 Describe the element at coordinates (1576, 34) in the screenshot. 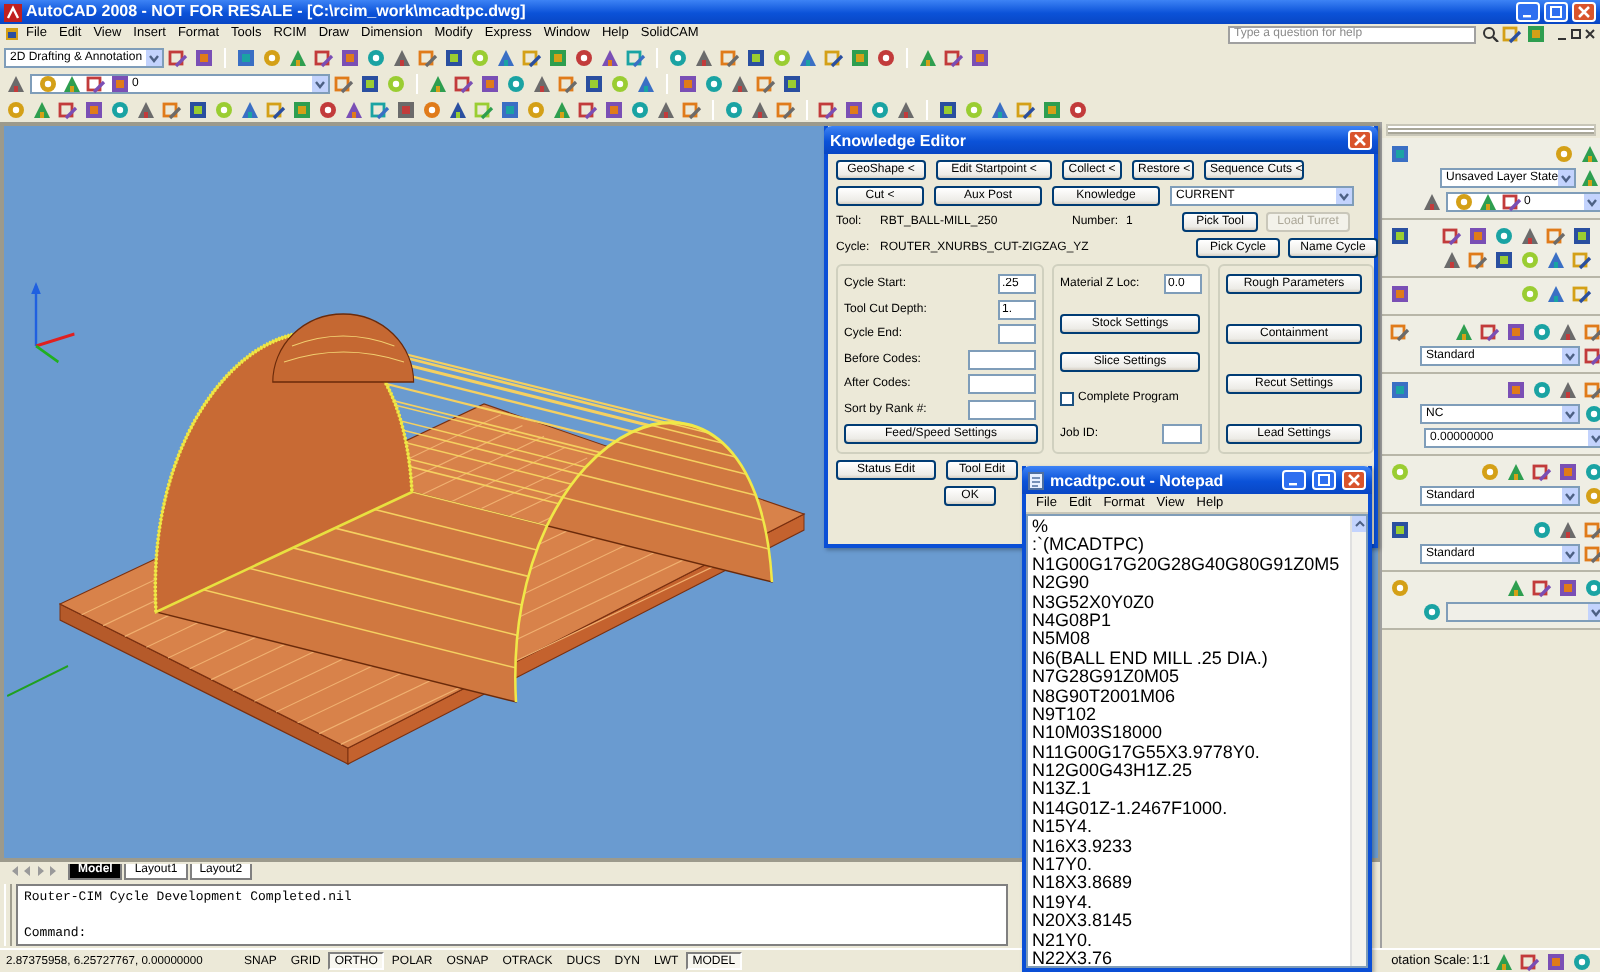

I see `document-controls-icon` at that location.